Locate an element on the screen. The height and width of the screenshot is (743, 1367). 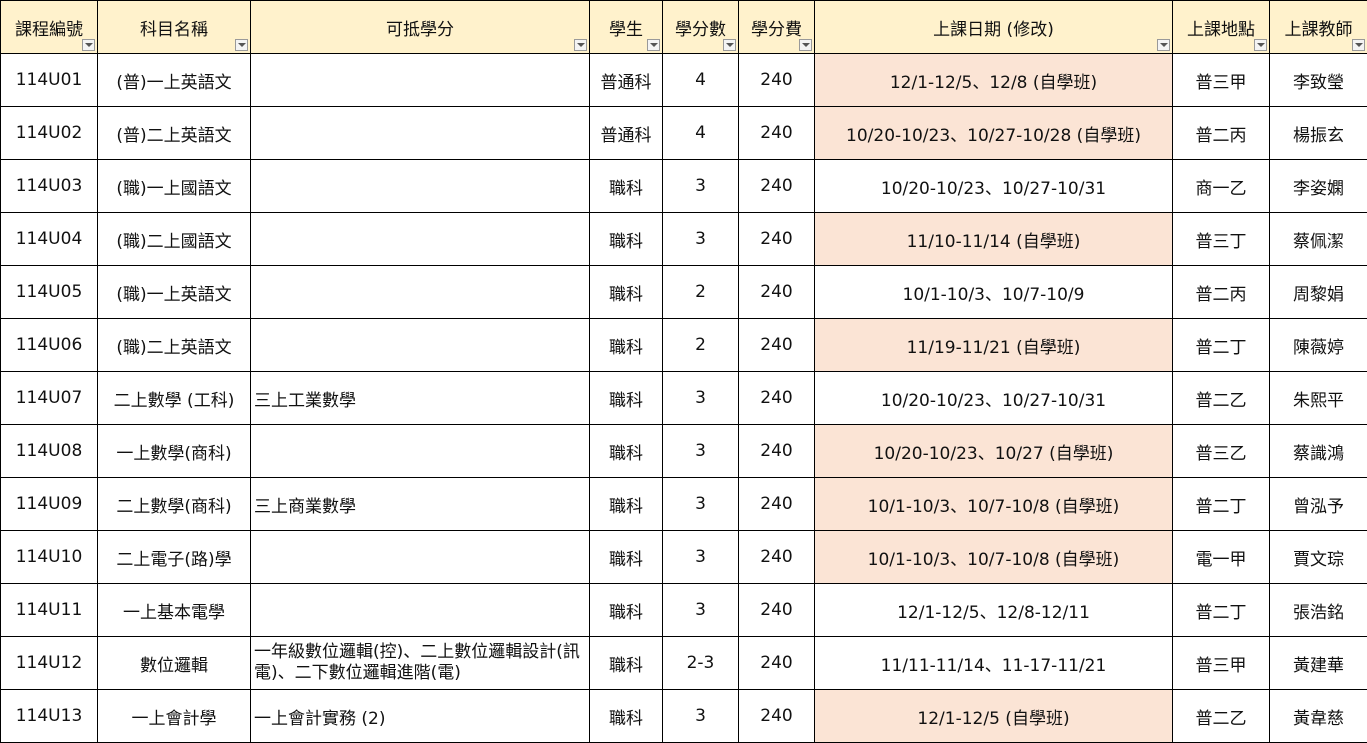
course-code-cell: 114U02 is located at coordinates (49, 133).